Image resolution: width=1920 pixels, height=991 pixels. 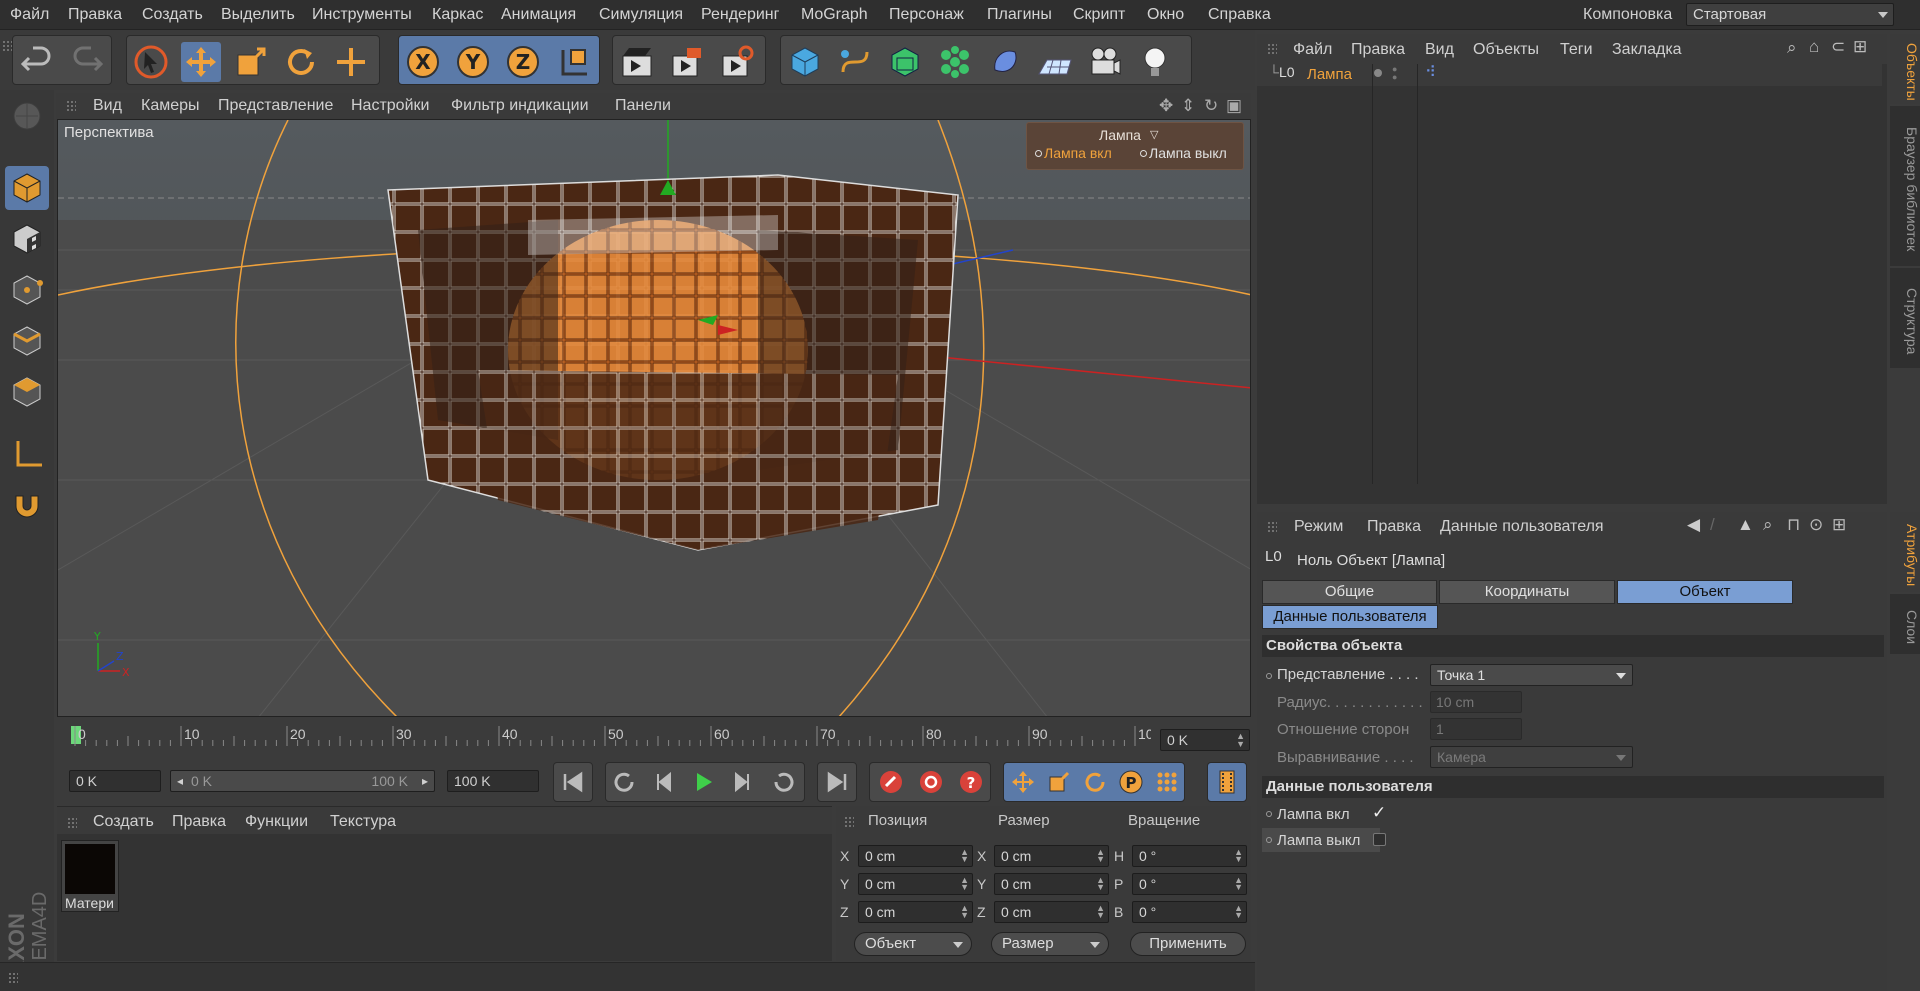 What do you see at coordinates (737, 62) in the screenshot?
I see `render-settings-icon` at bounding box center [737, 62].